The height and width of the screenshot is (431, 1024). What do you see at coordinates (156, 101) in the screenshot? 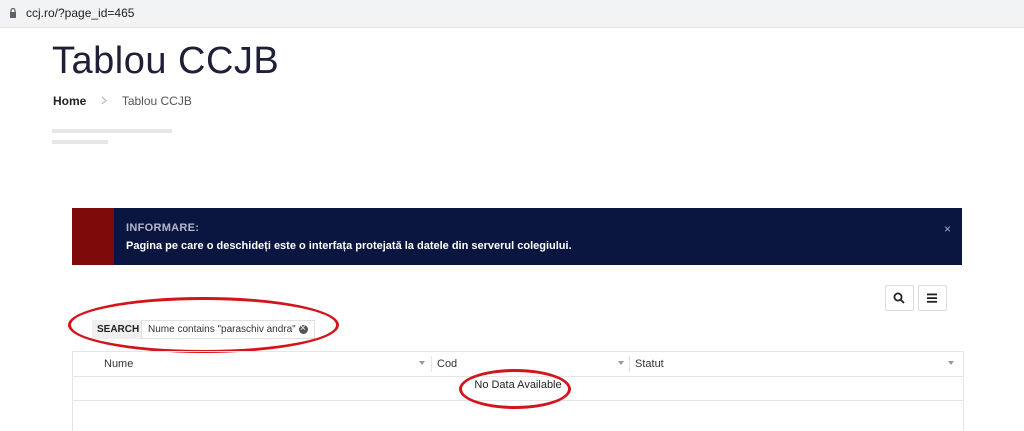
I see `breadcrumb-current: Tablou CCJB` at bounding box center [156, 101].